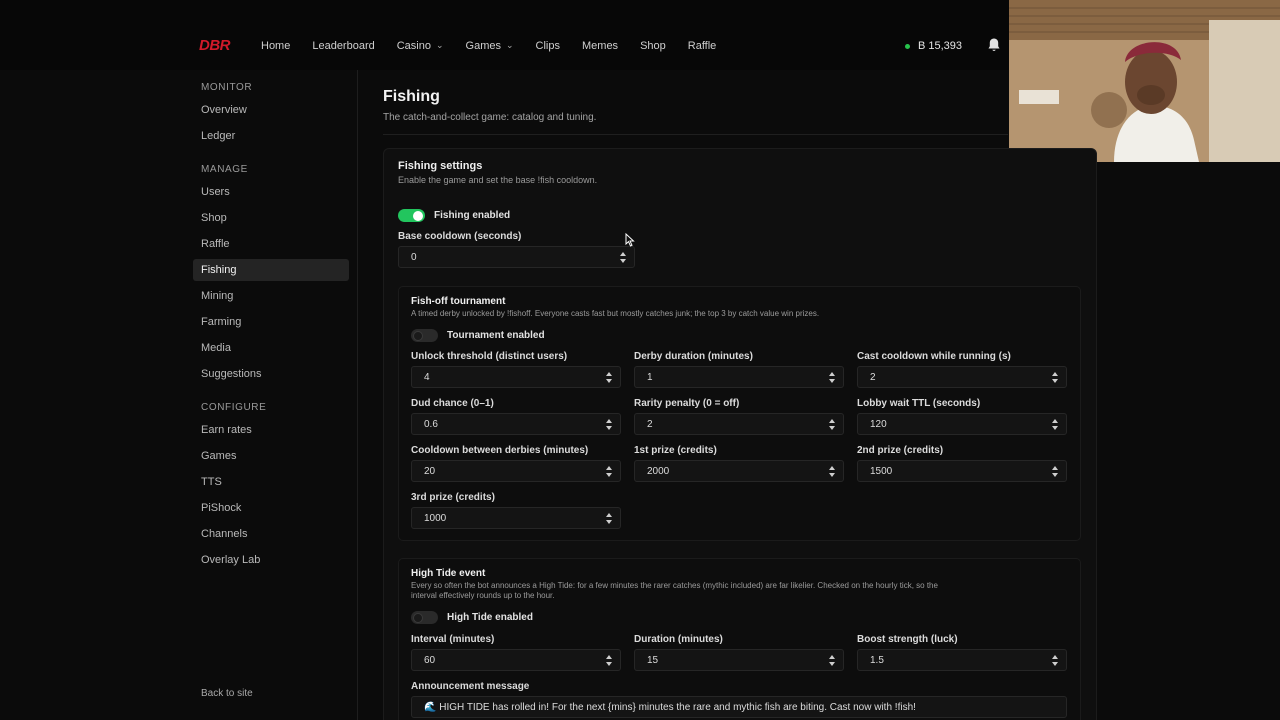  I want to click on high-tide-enabled-toggle, so click(424, 617).